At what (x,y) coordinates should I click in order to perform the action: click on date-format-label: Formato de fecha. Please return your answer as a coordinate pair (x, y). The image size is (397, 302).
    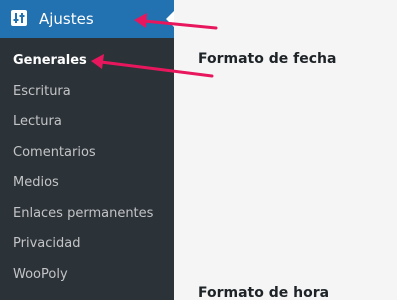
    Looking at the image, I should click on (267, 59).